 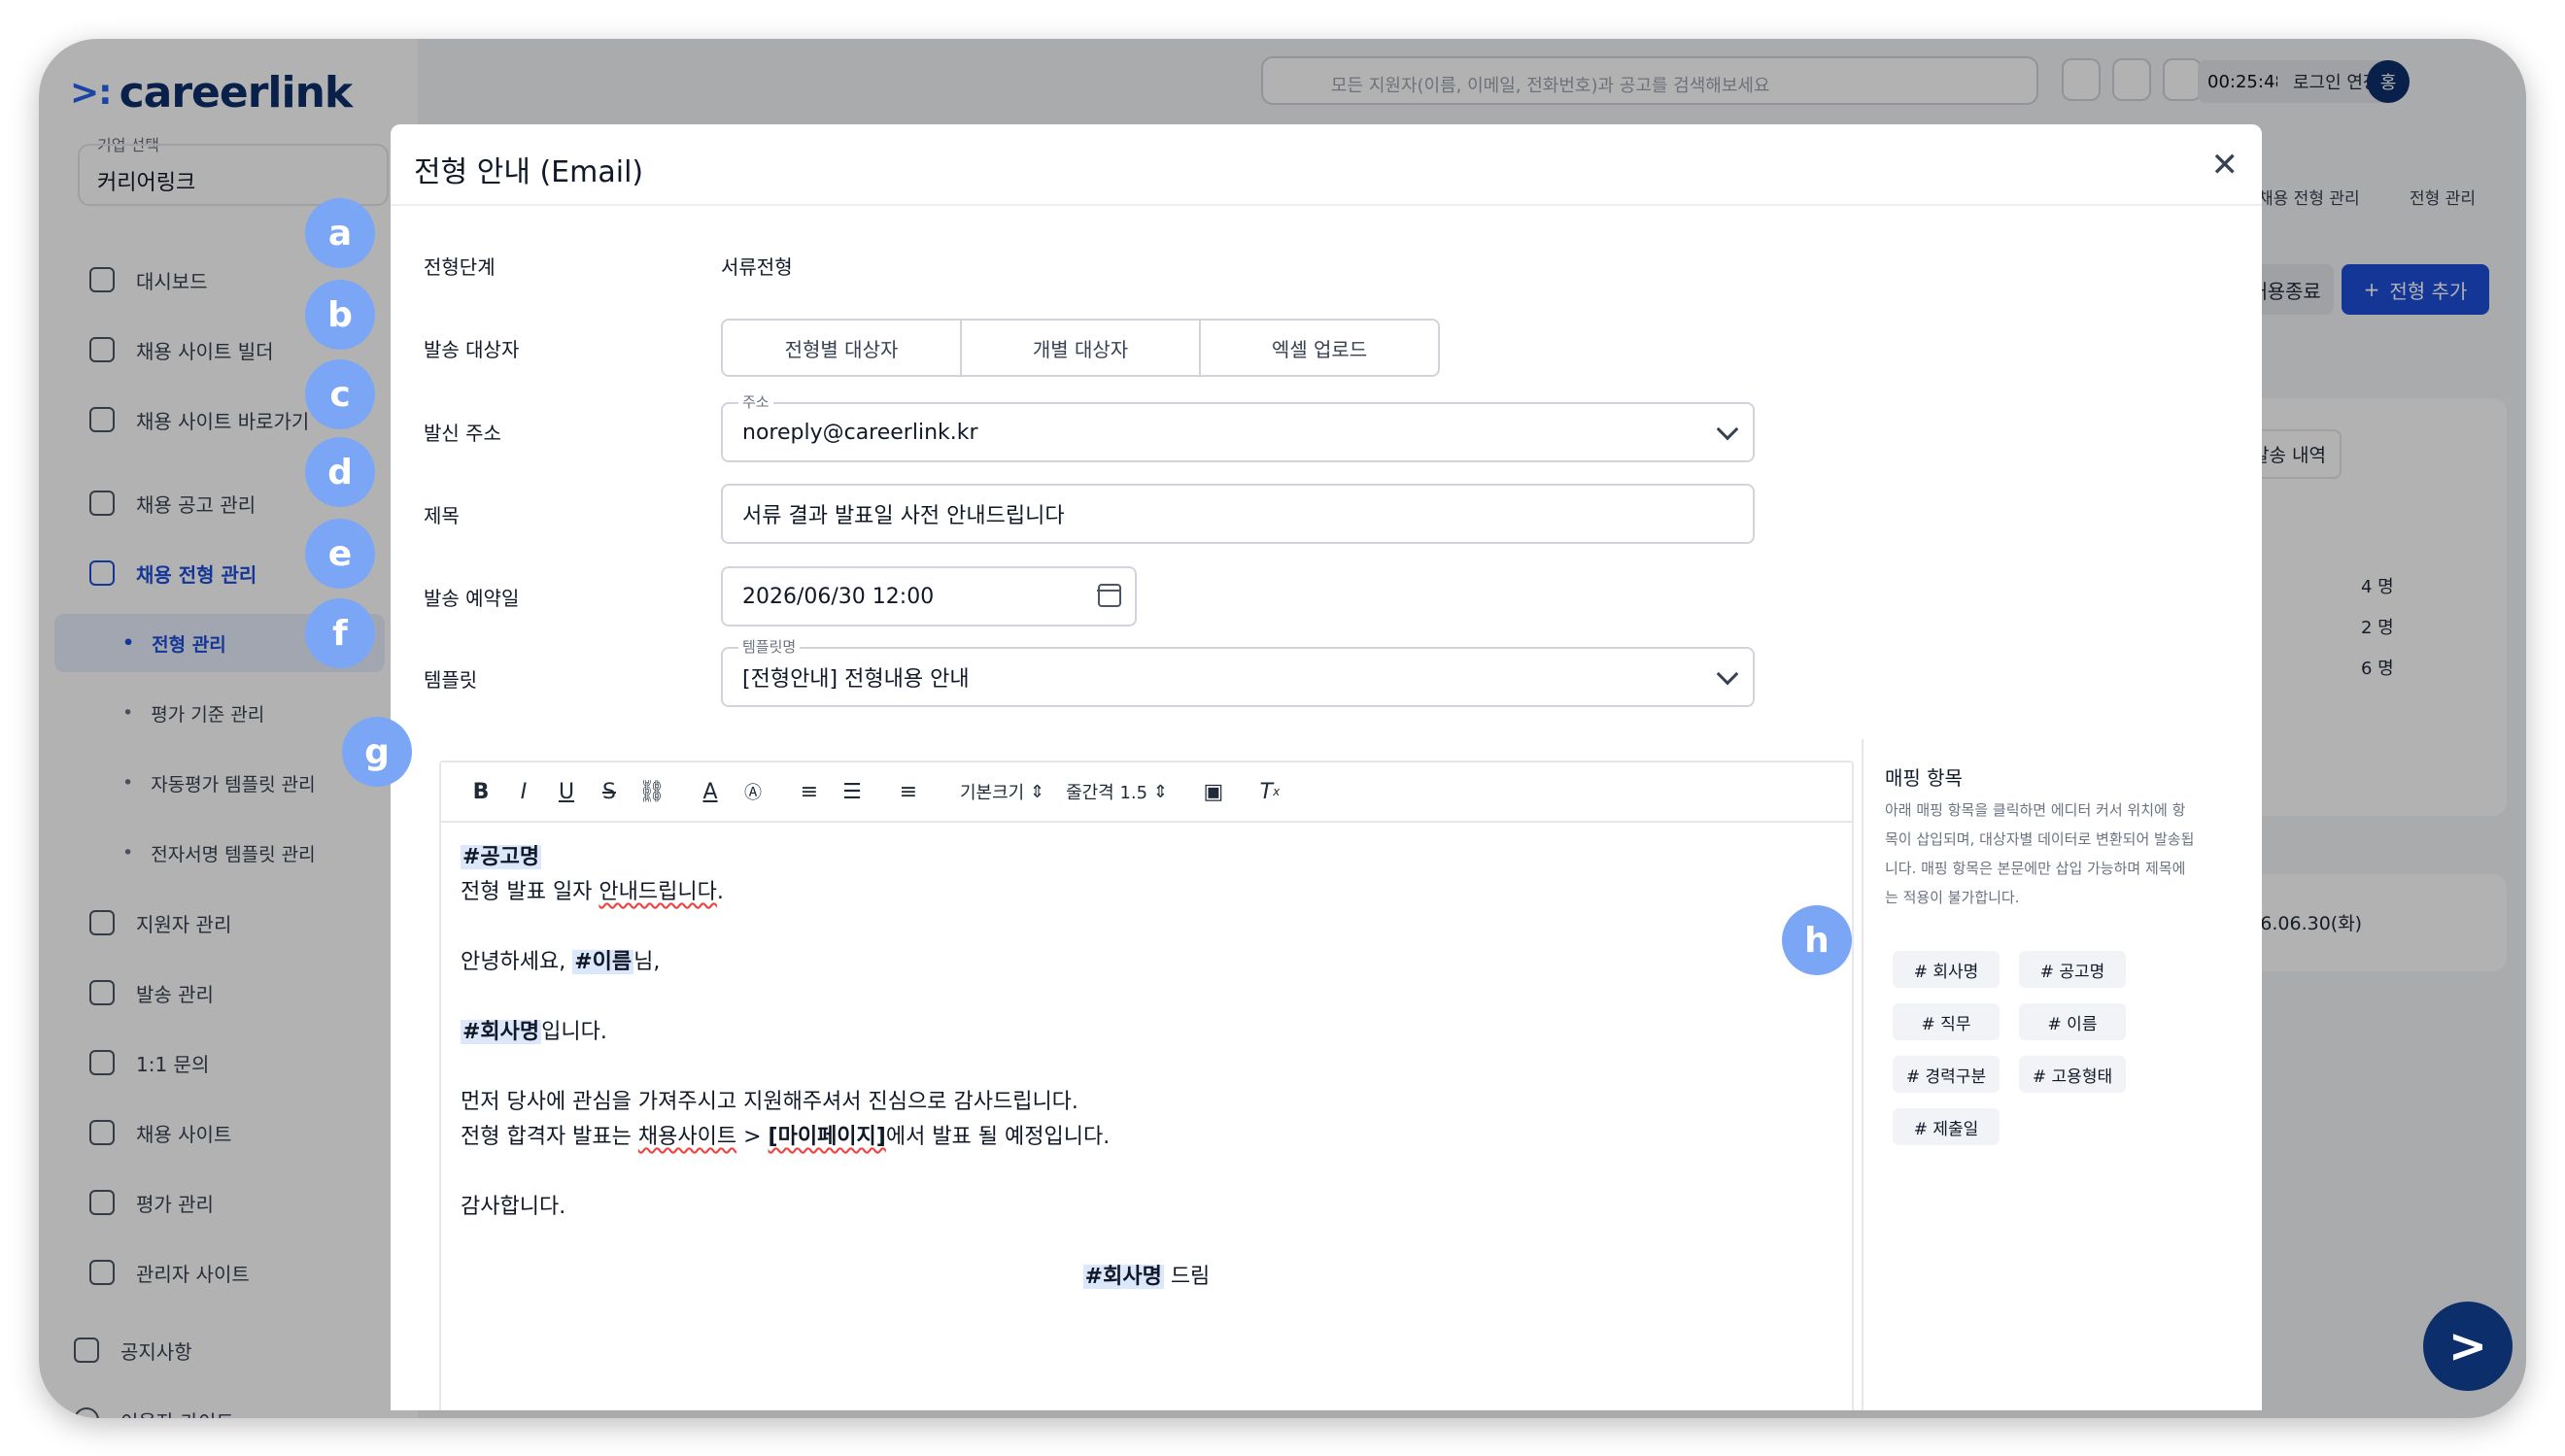 I want to click on template-field-label: 템플릿명, so click(x=769, y=646).